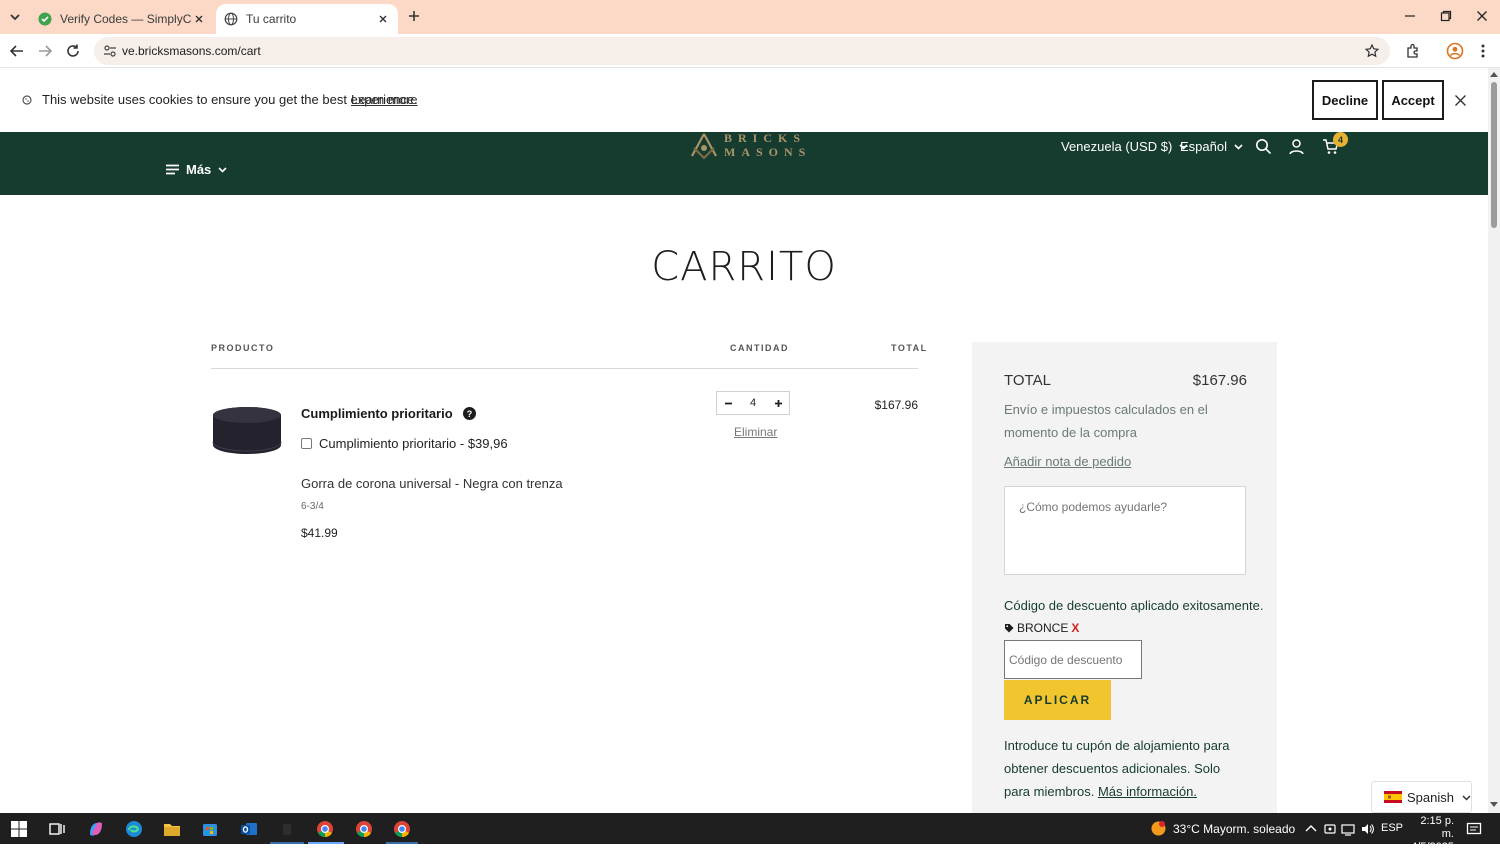 This screenshot has width=1500, height=854. Describe the element at coordinates (750, 17) in the screenshot. I see `browser-tab-bar: Verify Codes — SimplyCodes Tu carrito` at that location.